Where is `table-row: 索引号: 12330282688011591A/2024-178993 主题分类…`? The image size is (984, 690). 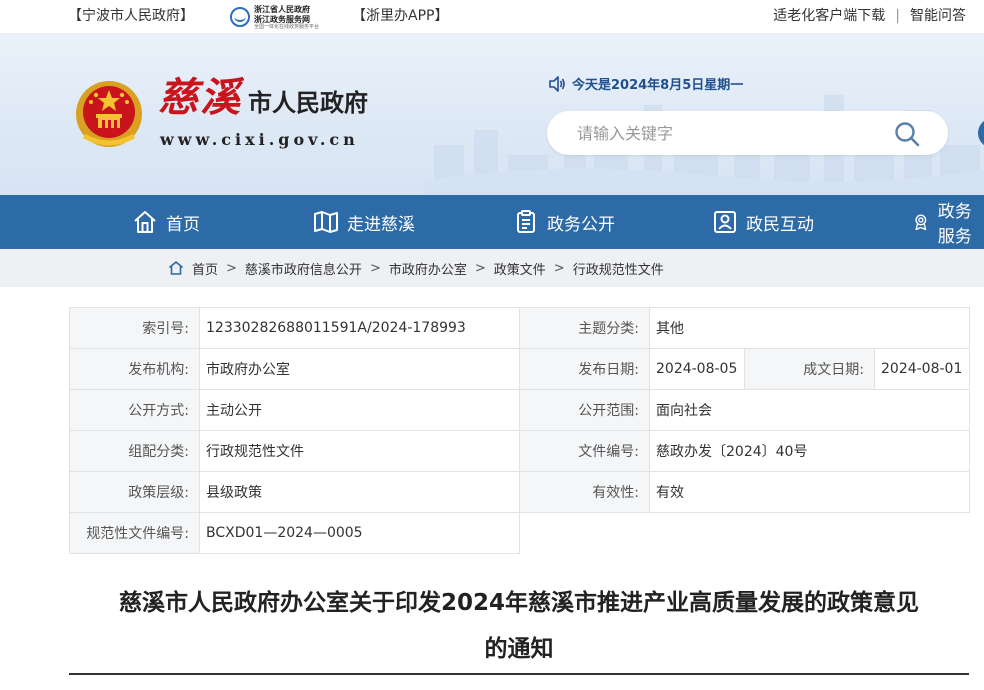 table-row: 索引号: 12330282688011591A/2024-178993 主题分类… is located at coordinates (519, 328).